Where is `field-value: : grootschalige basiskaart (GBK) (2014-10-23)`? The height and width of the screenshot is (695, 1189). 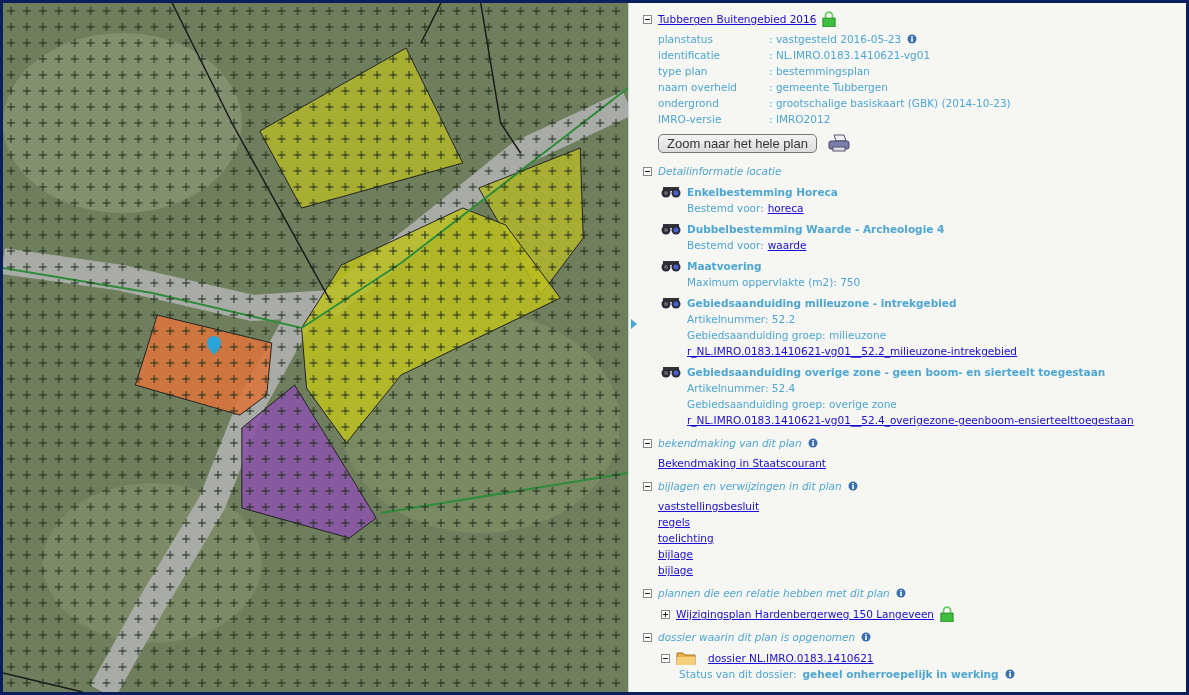
field-value: : grootschalige basiskaart (GBK) (2014-10-23) is located at coordinates (890, 103).